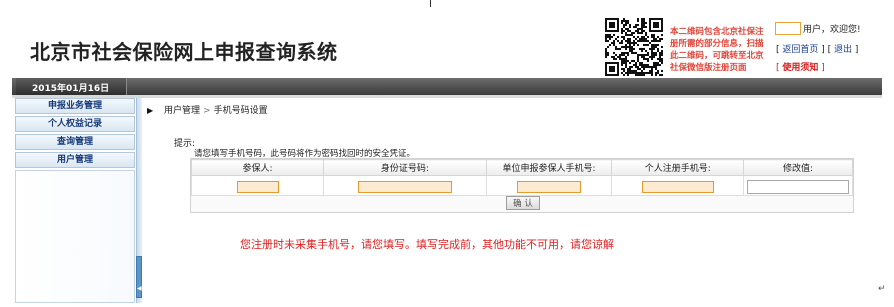  What do you see at coordinates (240, 111) in the screenshot?
I see `breadcrumb-current: 手机号码设置` at bounding box center [240, 111].